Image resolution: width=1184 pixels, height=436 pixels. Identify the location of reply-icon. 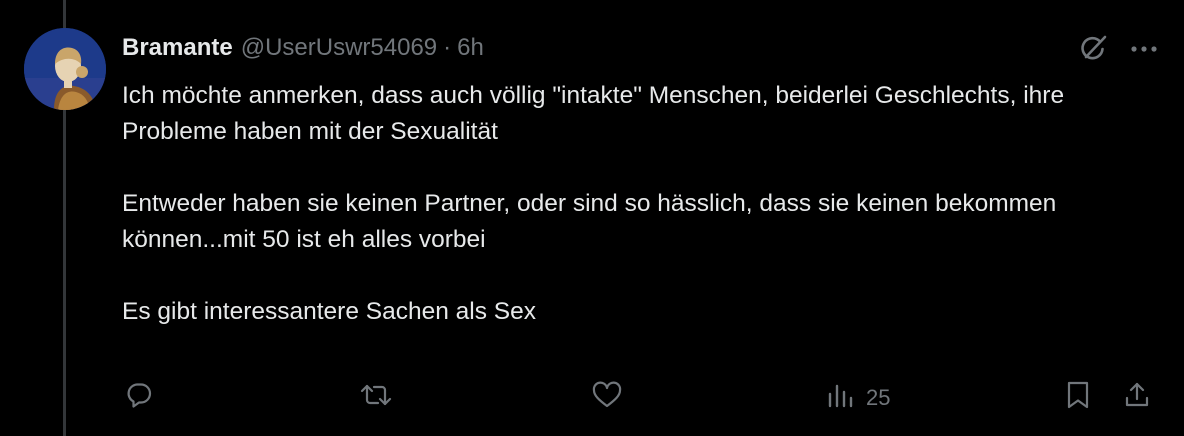
(139, 398).